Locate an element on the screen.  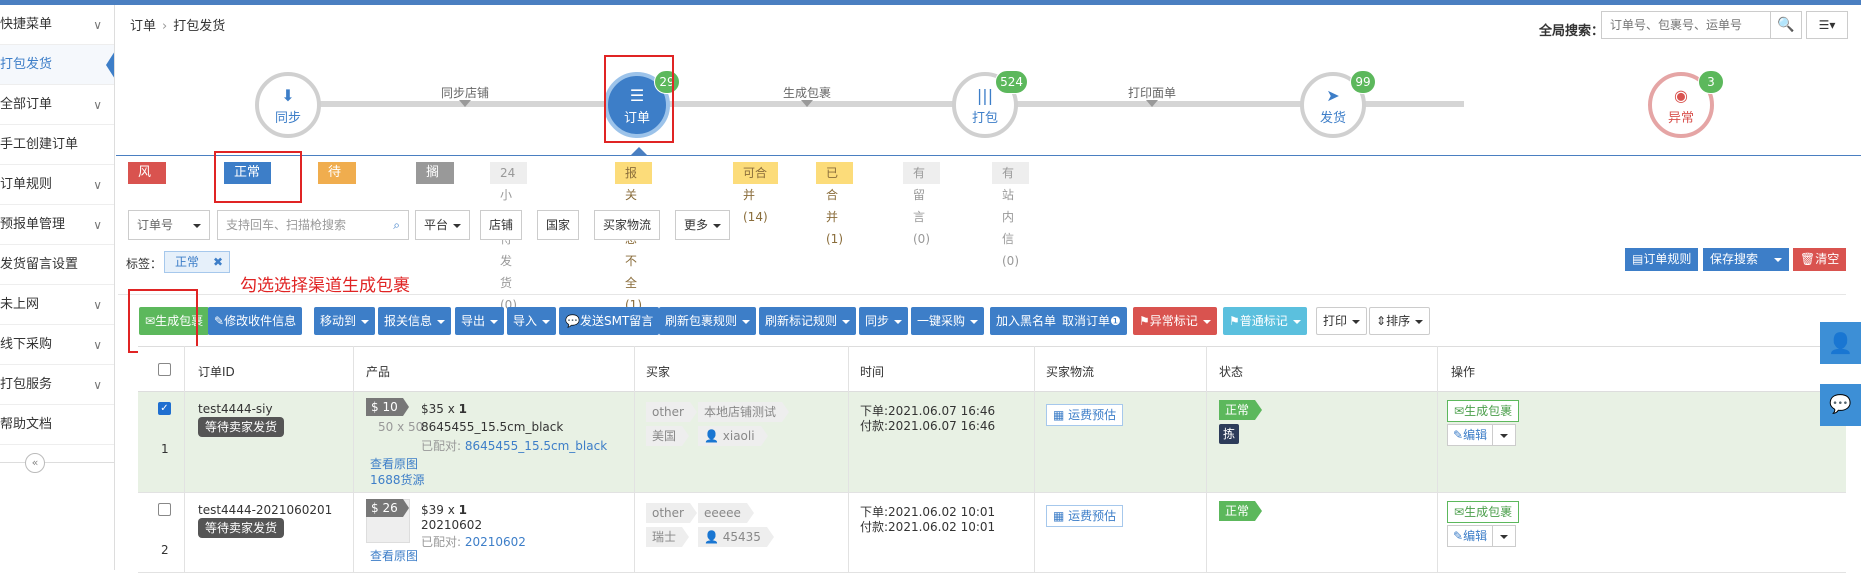
sidebar-item-label: 订单规则 is located at coordinates (26, 184).